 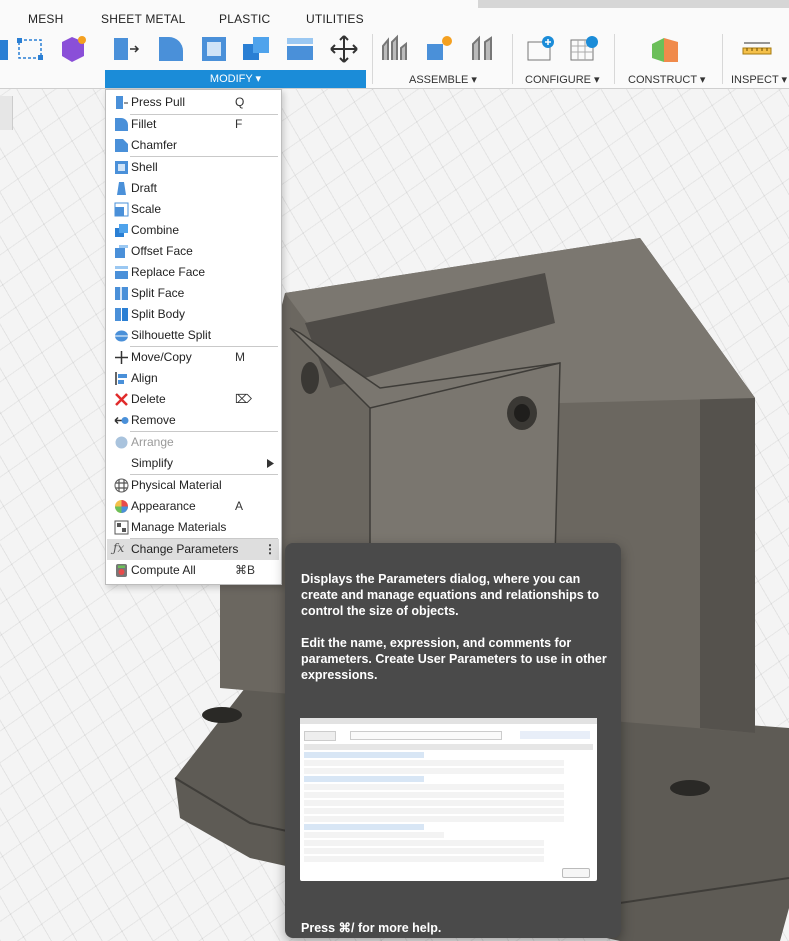 What do you see at coordinates (193, 506) in the screenshot?
I see `menu-item-appearance: Appearance A` at bounding box center [193, 506].